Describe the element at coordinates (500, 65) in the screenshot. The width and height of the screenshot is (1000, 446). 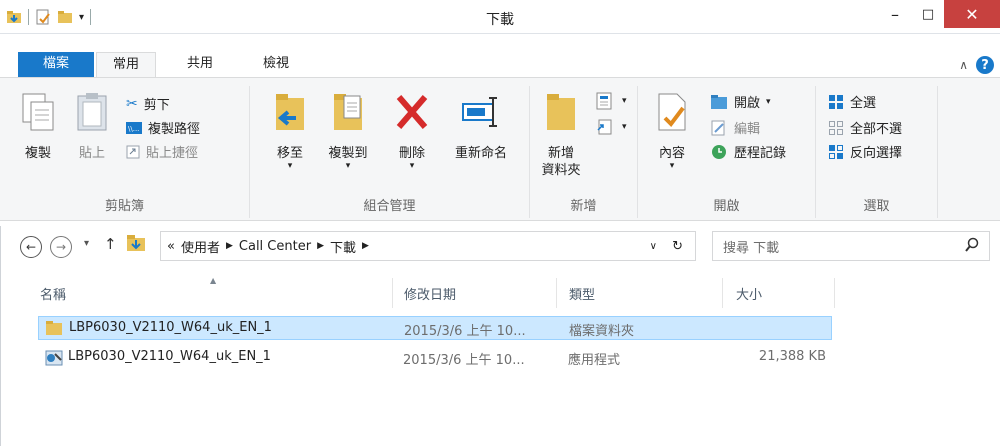
I see `ribbon-tabs: 檔案 常用 共用 檢視` at that location.